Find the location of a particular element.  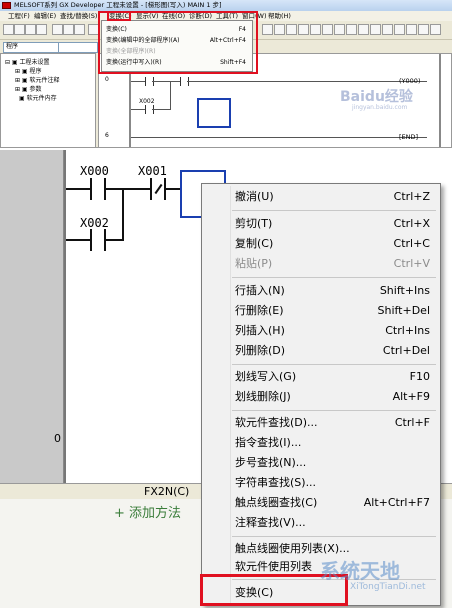

tree-item: ⊞ ▣ 程序 is located at coordinates (28, 70).